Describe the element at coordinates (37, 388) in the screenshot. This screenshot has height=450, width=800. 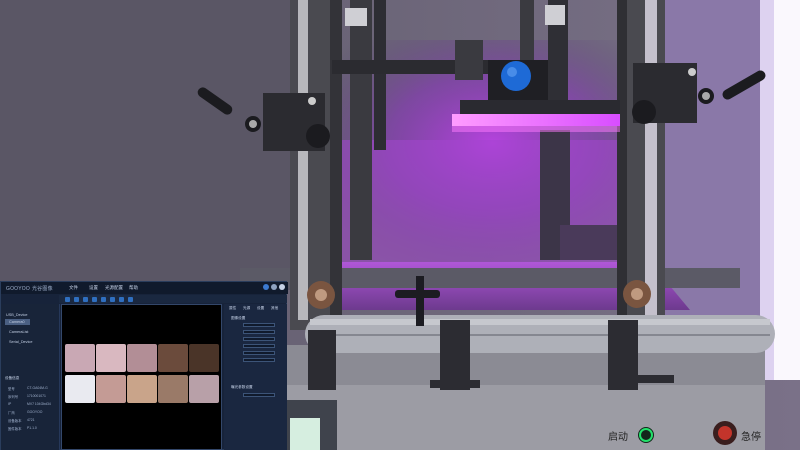
I see `info-value: CT-GA04M-G` at that location.